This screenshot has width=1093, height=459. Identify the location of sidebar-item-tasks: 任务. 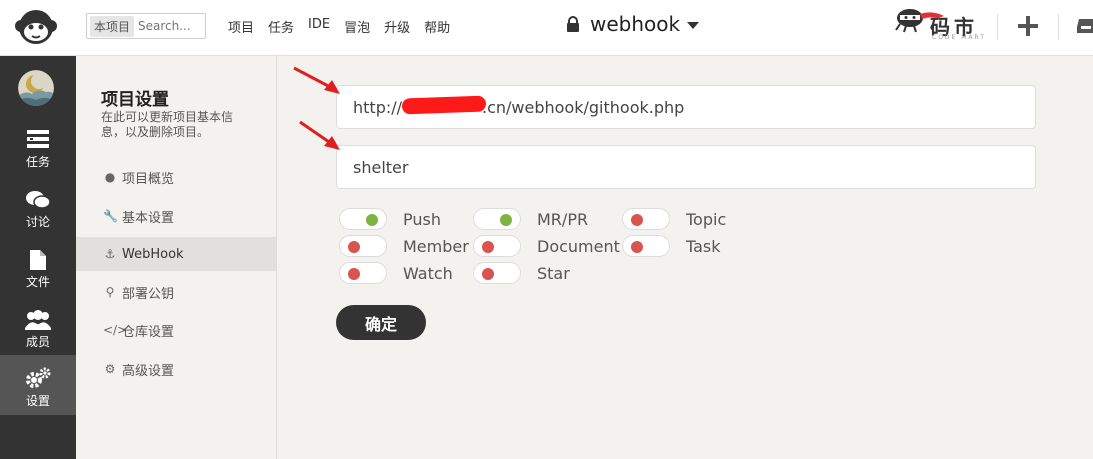
(38, 148).